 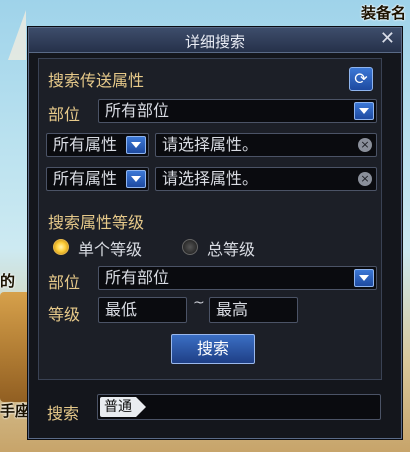 I want to click on attribute-select-2: 所有属性, so click(x=97, y=179).